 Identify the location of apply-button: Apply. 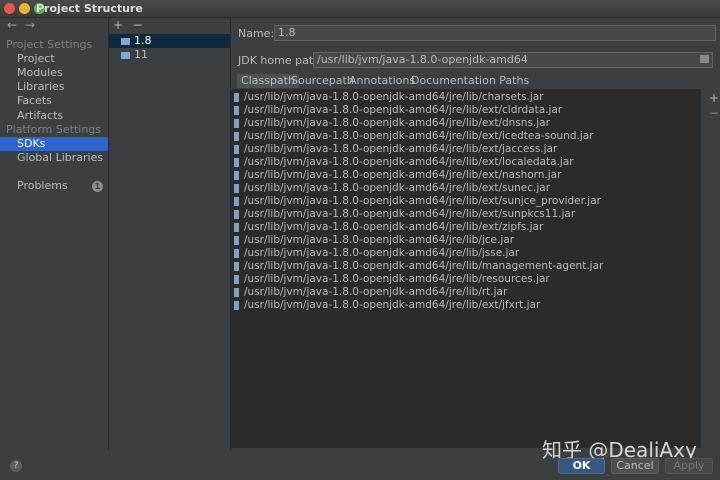
(689, 466).